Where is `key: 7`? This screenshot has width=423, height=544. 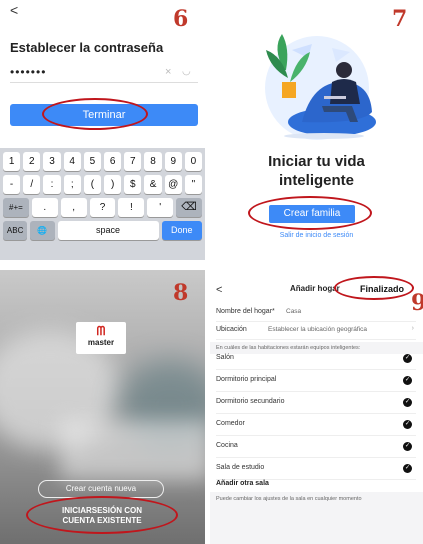 key: 7 is located at coordinates (133, 161).